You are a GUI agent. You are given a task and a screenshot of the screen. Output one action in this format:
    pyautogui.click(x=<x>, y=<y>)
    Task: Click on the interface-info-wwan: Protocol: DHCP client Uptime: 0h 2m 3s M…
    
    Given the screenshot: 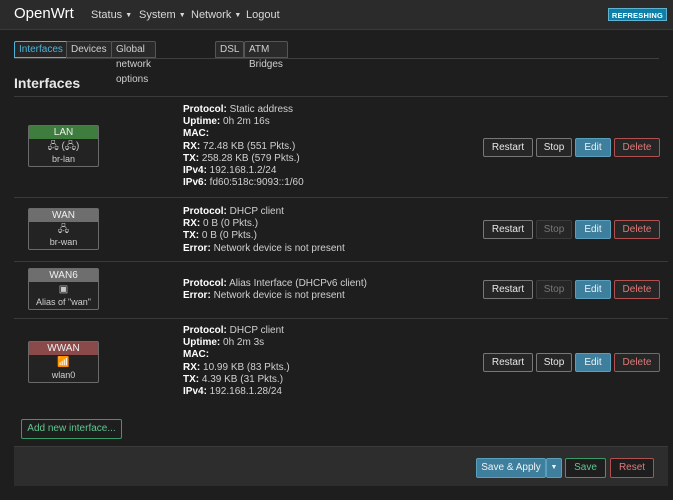 What is the action you would take?
    pyautogui.click(x=236, y=361)
    